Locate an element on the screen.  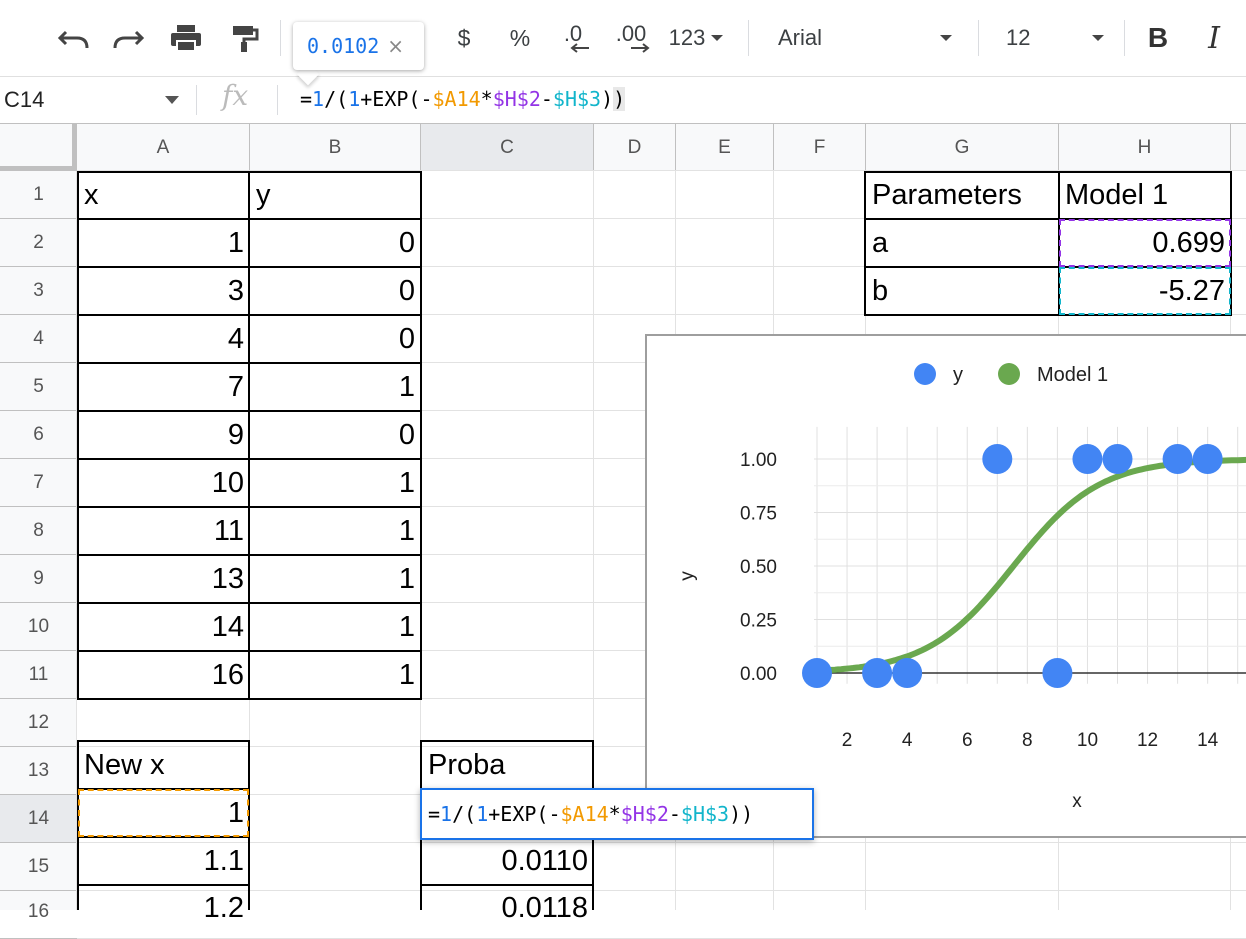
cell-a15: 1.1 is located at coordinates (164, 861).